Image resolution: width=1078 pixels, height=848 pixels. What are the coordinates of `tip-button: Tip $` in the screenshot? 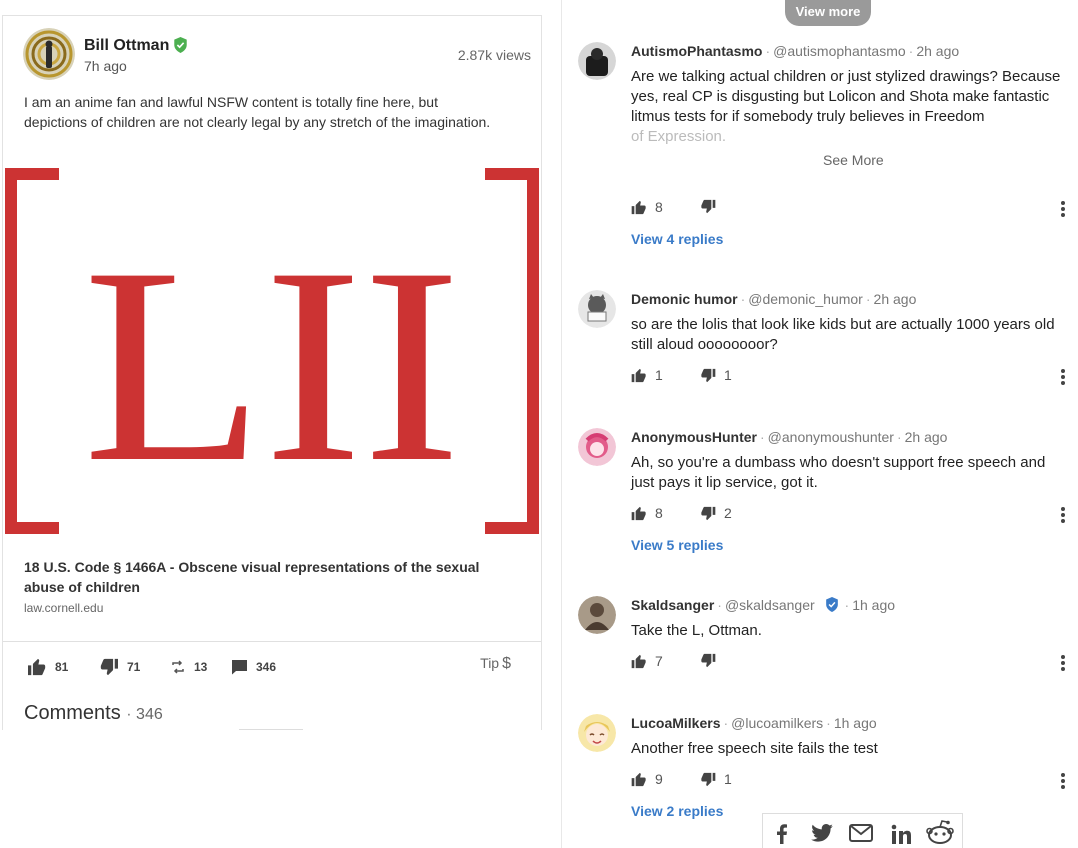 It's located at (495, 664).